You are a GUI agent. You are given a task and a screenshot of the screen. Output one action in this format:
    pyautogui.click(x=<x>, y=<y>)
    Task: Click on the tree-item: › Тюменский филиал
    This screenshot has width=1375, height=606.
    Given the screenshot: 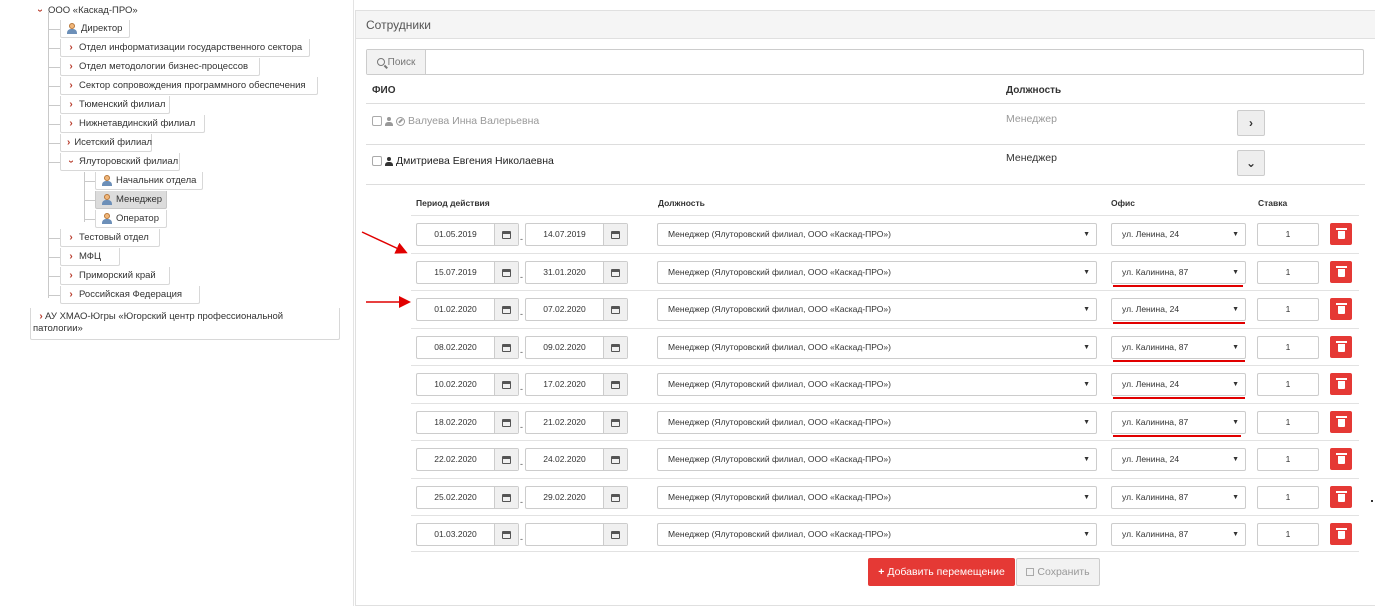 What is the action you would take?
    pyautogui.click(x=115, y=105)
    